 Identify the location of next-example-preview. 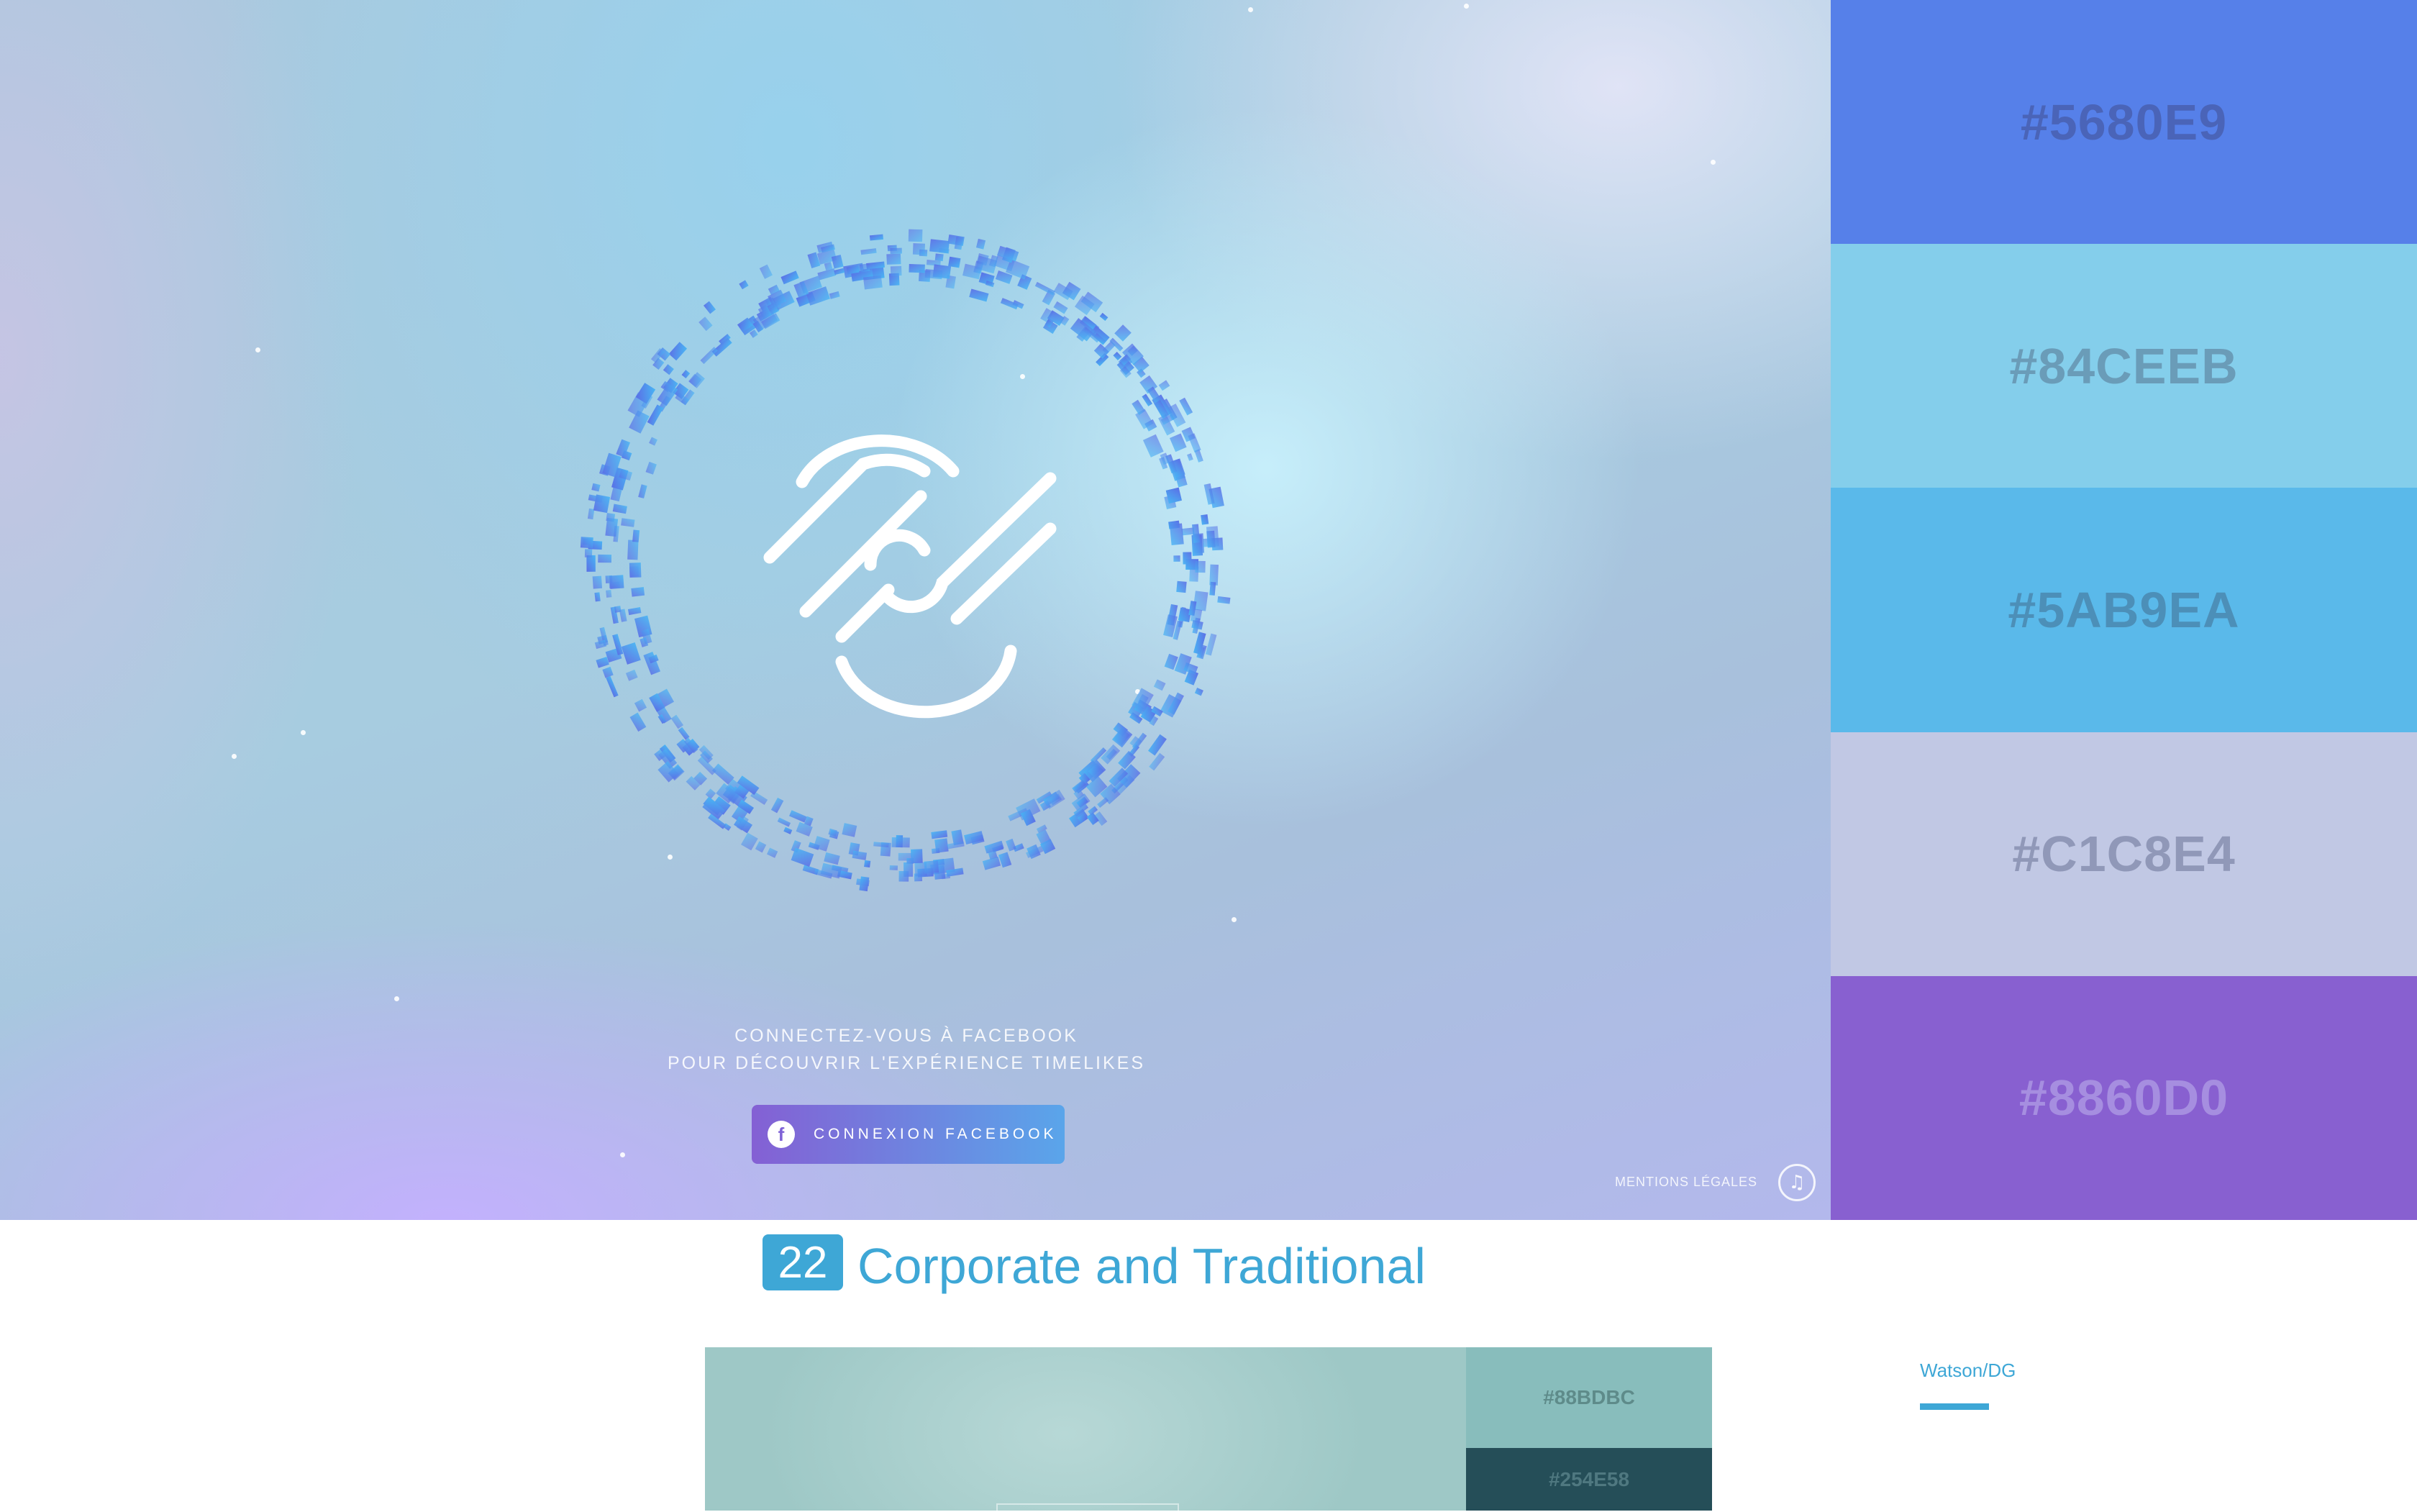
(1086, 1429).